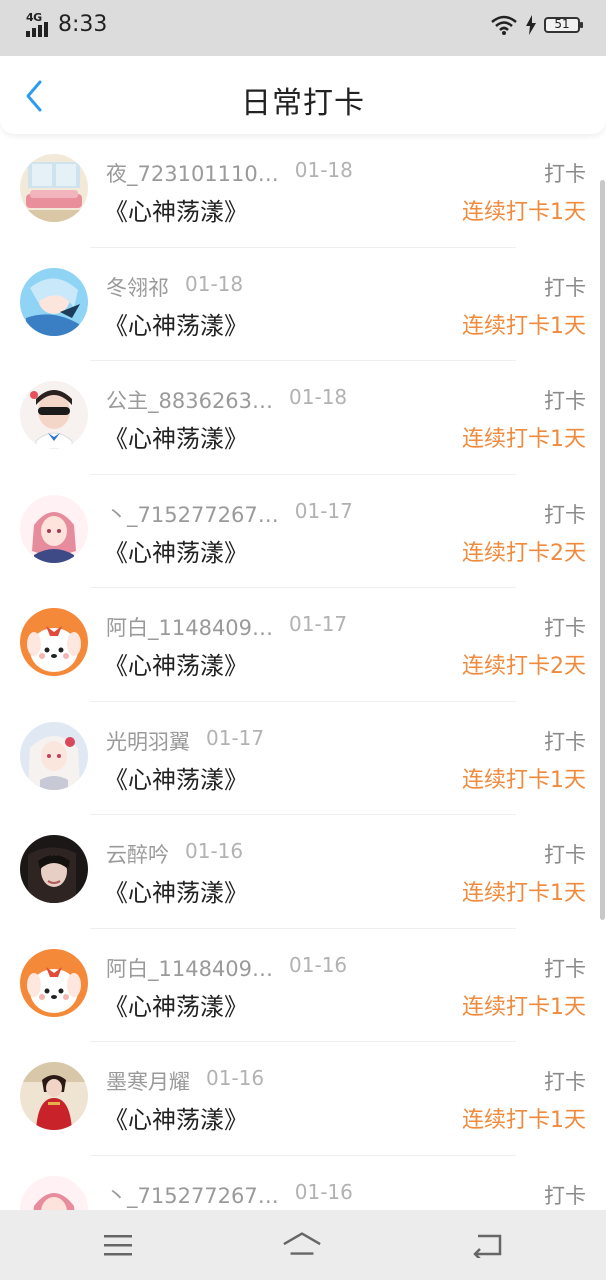  I want to click on battery-level: 51, so click(562, 24).